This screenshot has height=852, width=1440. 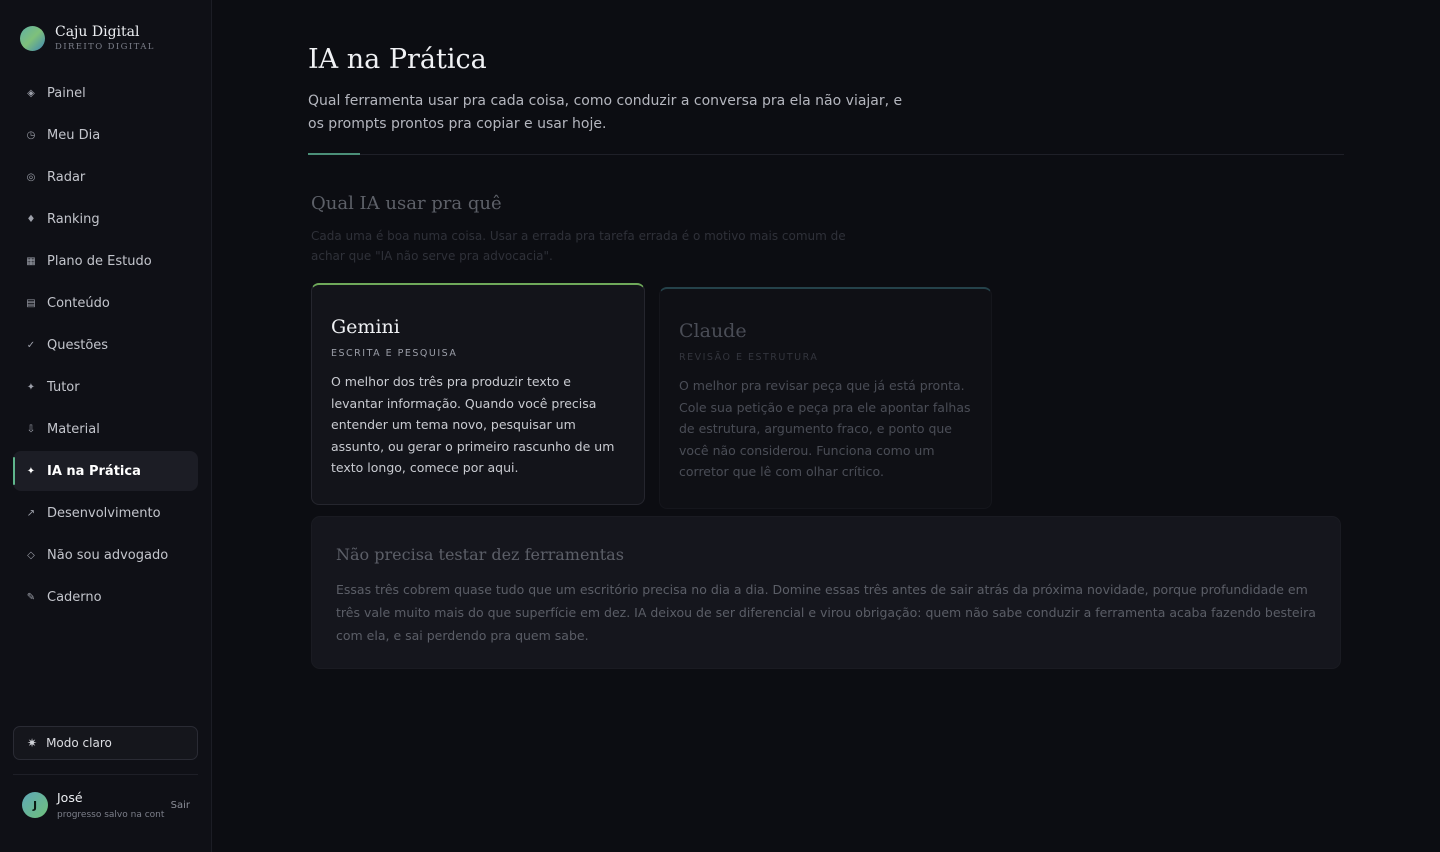 I want to click on theme-toggle-button: ✷ Modo claro, so click(x=105, y=743).